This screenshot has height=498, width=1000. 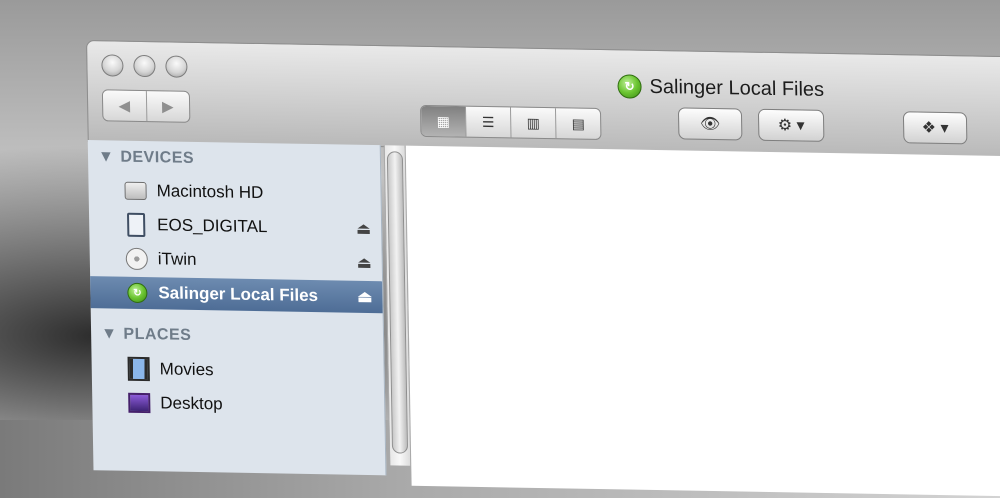 What do you see at coordinates (135, 191) in the screenshot?
I see `hard-drive-icon` at bounding box center [135, 191].